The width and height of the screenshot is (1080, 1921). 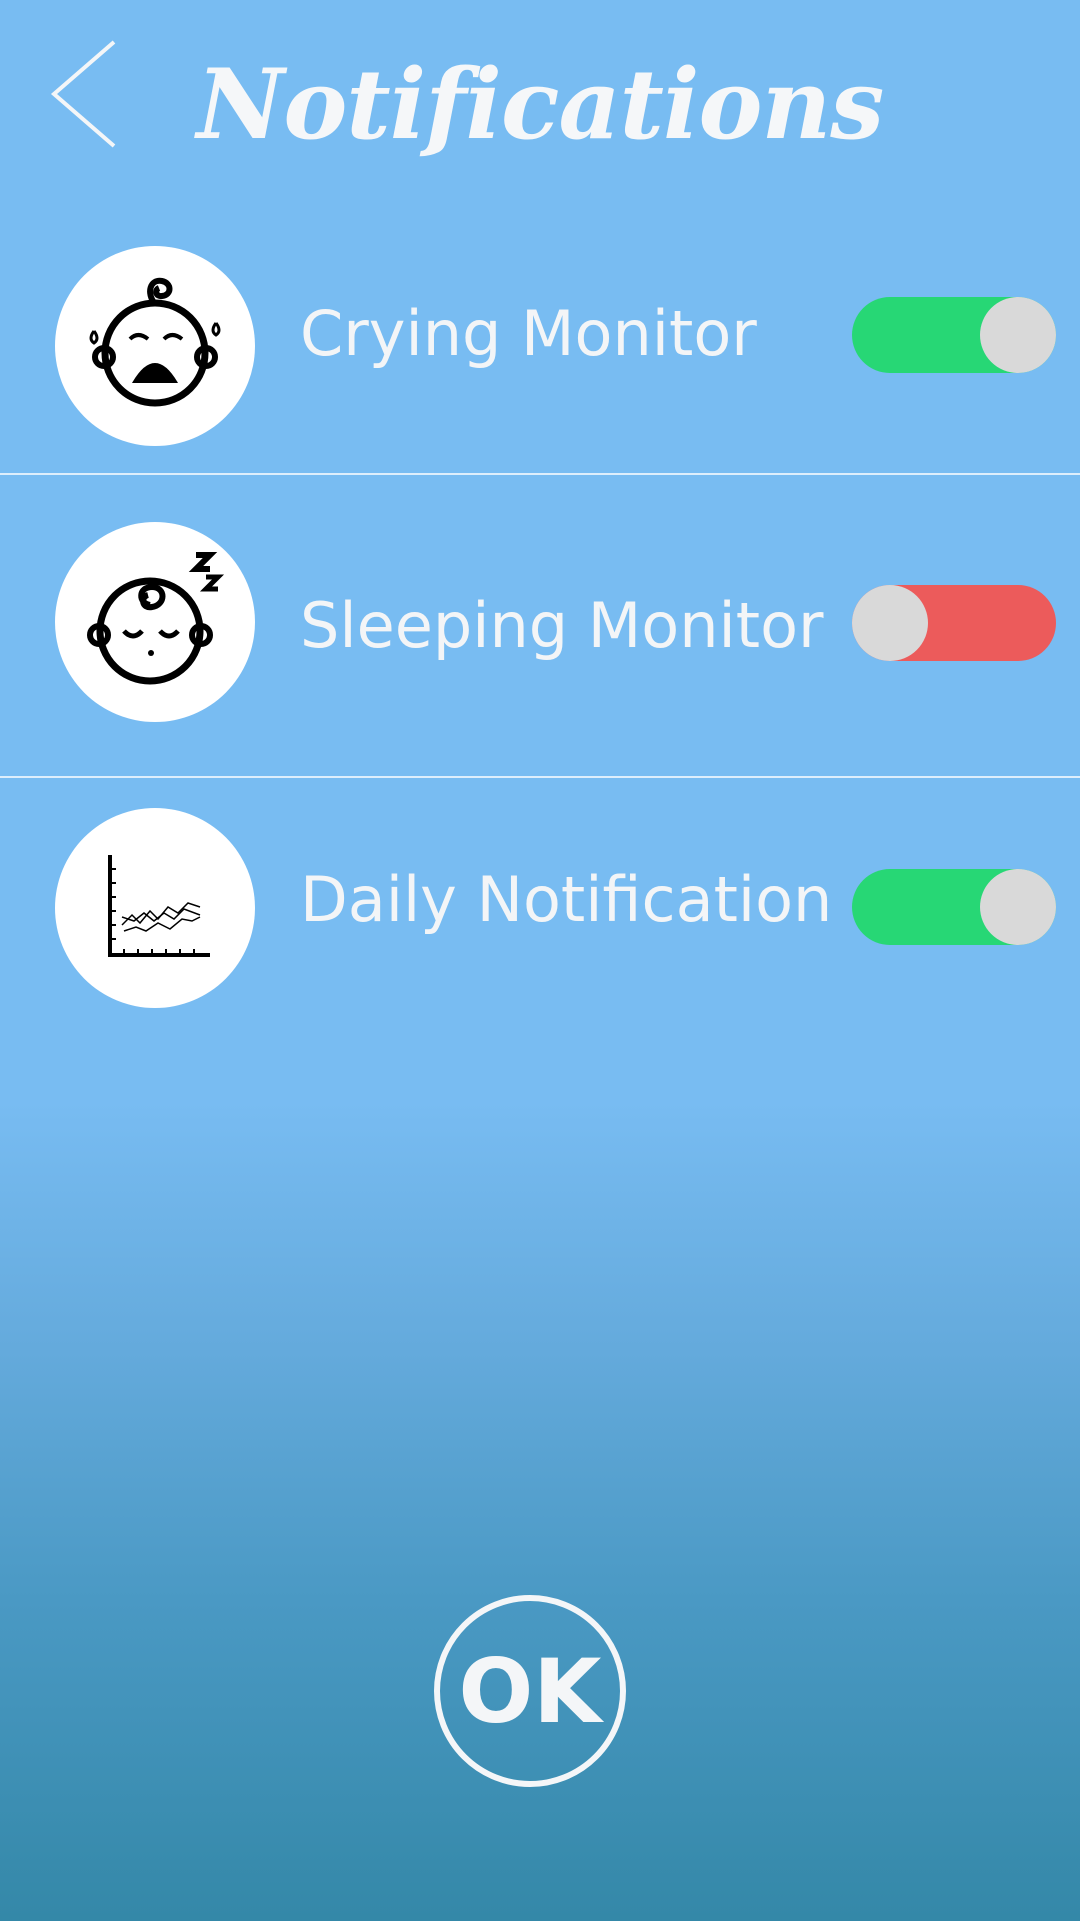 I want to click on daily-notification-toggle, so click(x=954, y=907).